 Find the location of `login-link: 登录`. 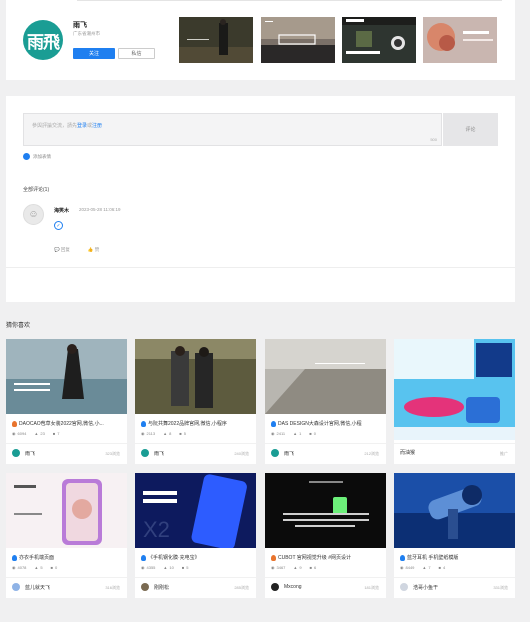

login-link: 登录 is located at coordinates (82, 126).